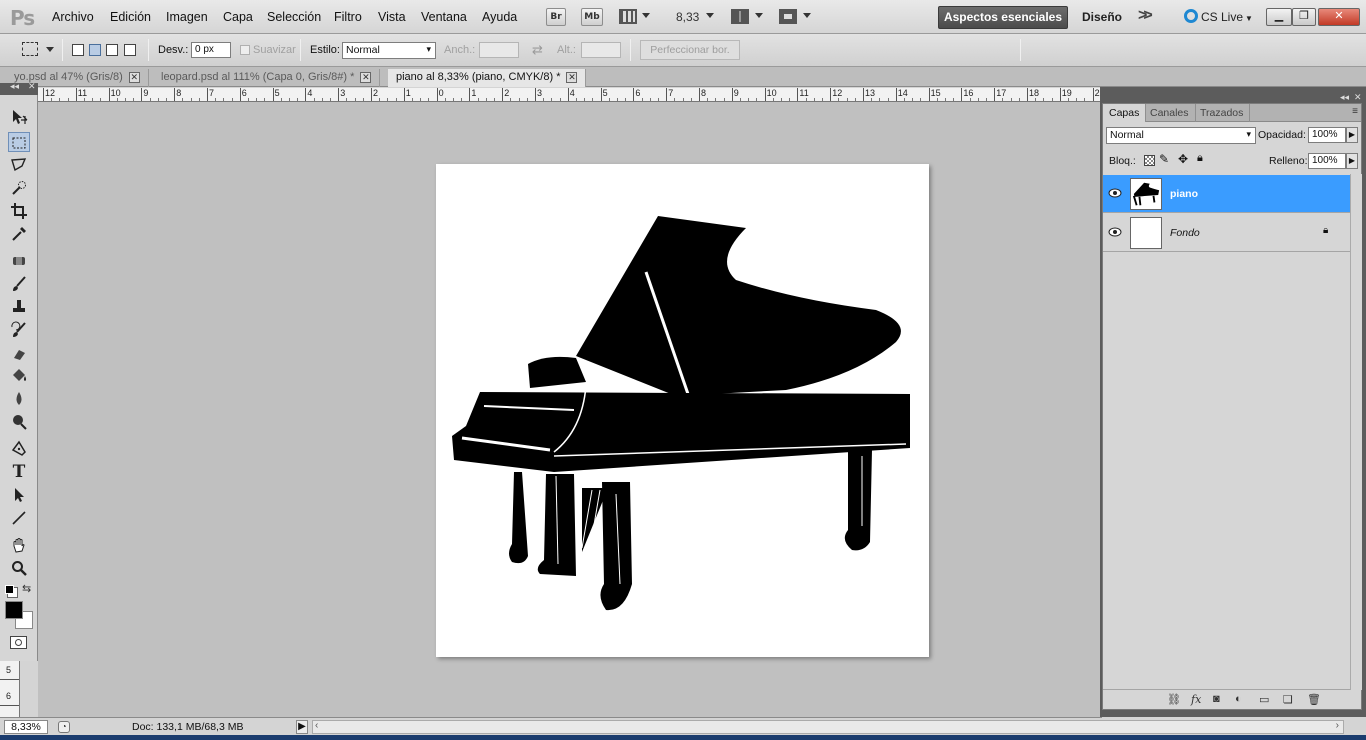 This screenshot has height=740, width=1366. What do you see at coordinates (389, 50) in the screenshot?
I see `style-select: Normal ▾` at bounding box center [389, 50].